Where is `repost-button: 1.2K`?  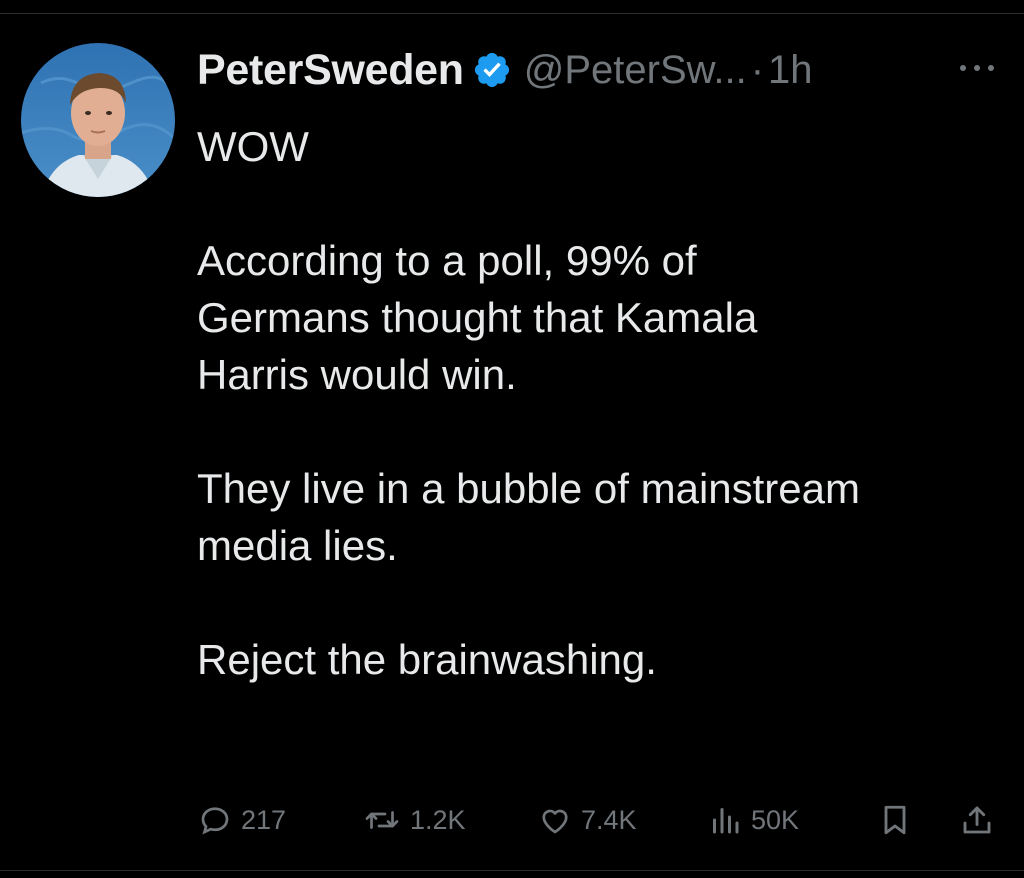 repost-button: 1.2K is located at coordinates (414, 820).